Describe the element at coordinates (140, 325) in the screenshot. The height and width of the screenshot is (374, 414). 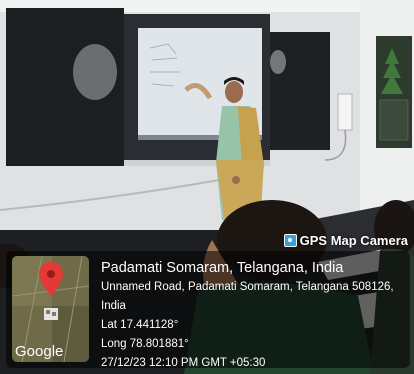
I see `location-latitude: Lat 17.441128°` at that location.